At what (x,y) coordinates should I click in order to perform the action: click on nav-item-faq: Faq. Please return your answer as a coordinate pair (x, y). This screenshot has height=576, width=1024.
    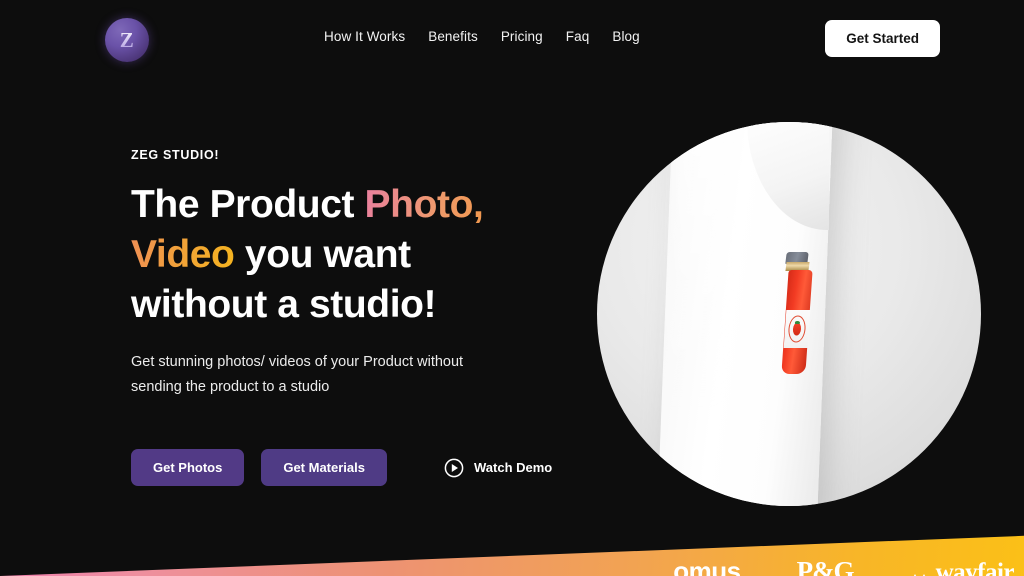
    Looking at the image, I should click on (578, 36).